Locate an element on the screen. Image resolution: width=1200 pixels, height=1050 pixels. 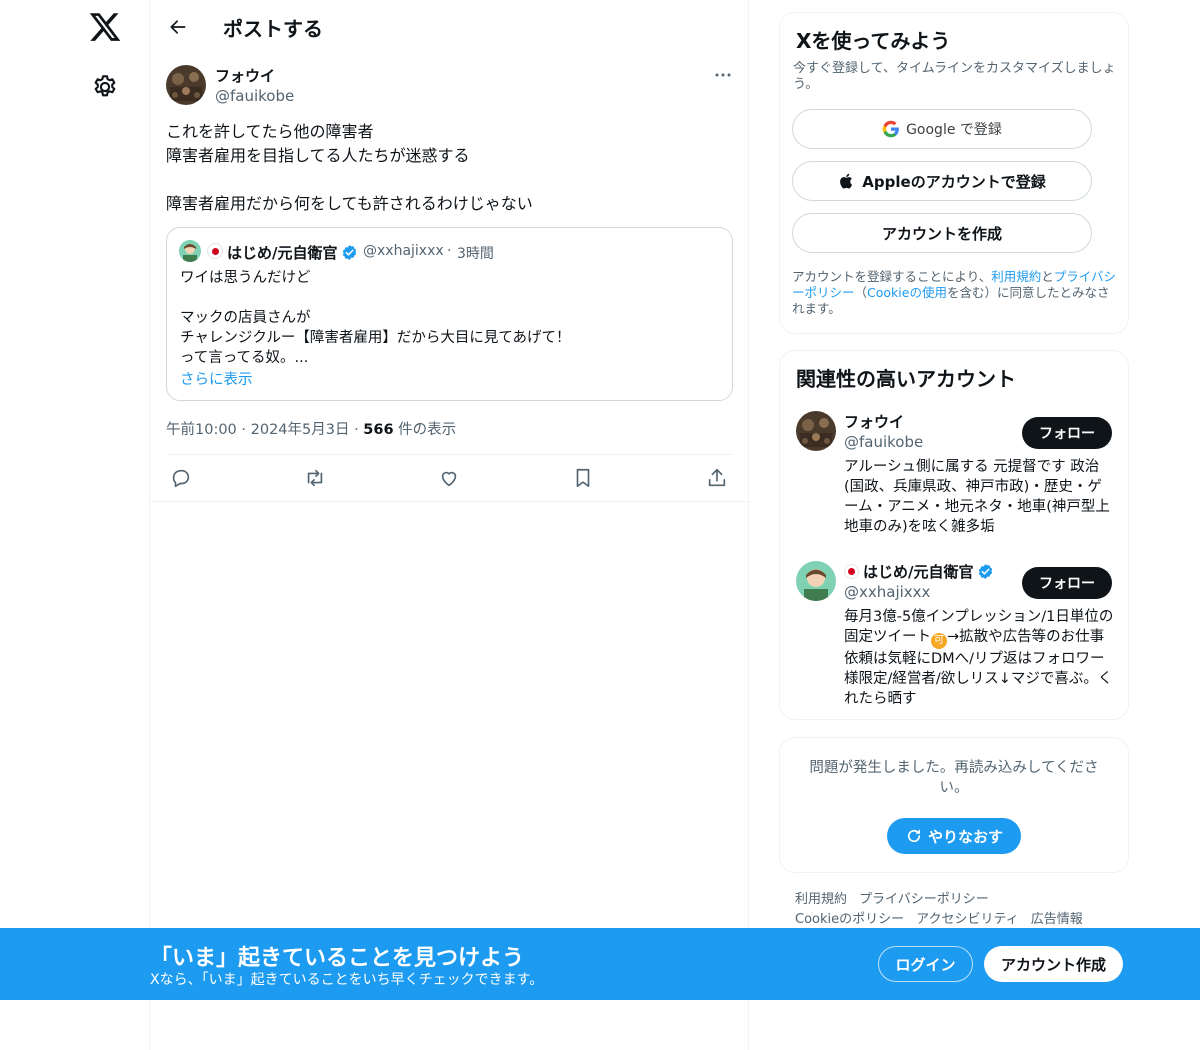
footer-link-accessibility: アクセシビリティ is located at coordinates (967, 919).